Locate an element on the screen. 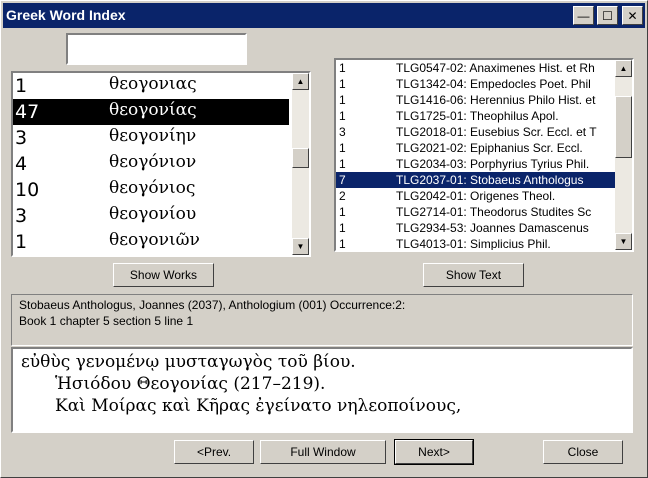  work-reference: TLG2018-01: Eusebius Scr. Eccl. et T is located at coordinates (496, 132).